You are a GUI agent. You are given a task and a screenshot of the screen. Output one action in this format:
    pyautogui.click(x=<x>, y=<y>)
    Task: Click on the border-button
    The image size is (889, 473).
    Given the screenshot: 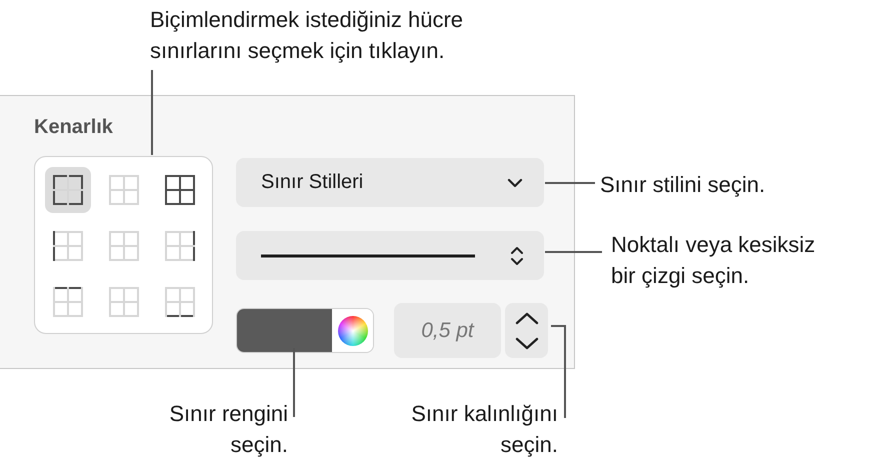 What is the action you would take?
    pyautogui.click(x=68, y=190)
    